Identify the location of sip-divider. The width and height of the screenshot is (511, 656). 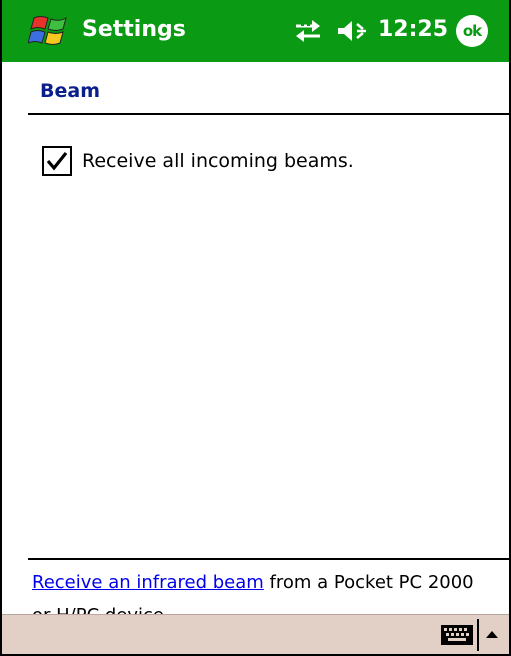
(478, 635).